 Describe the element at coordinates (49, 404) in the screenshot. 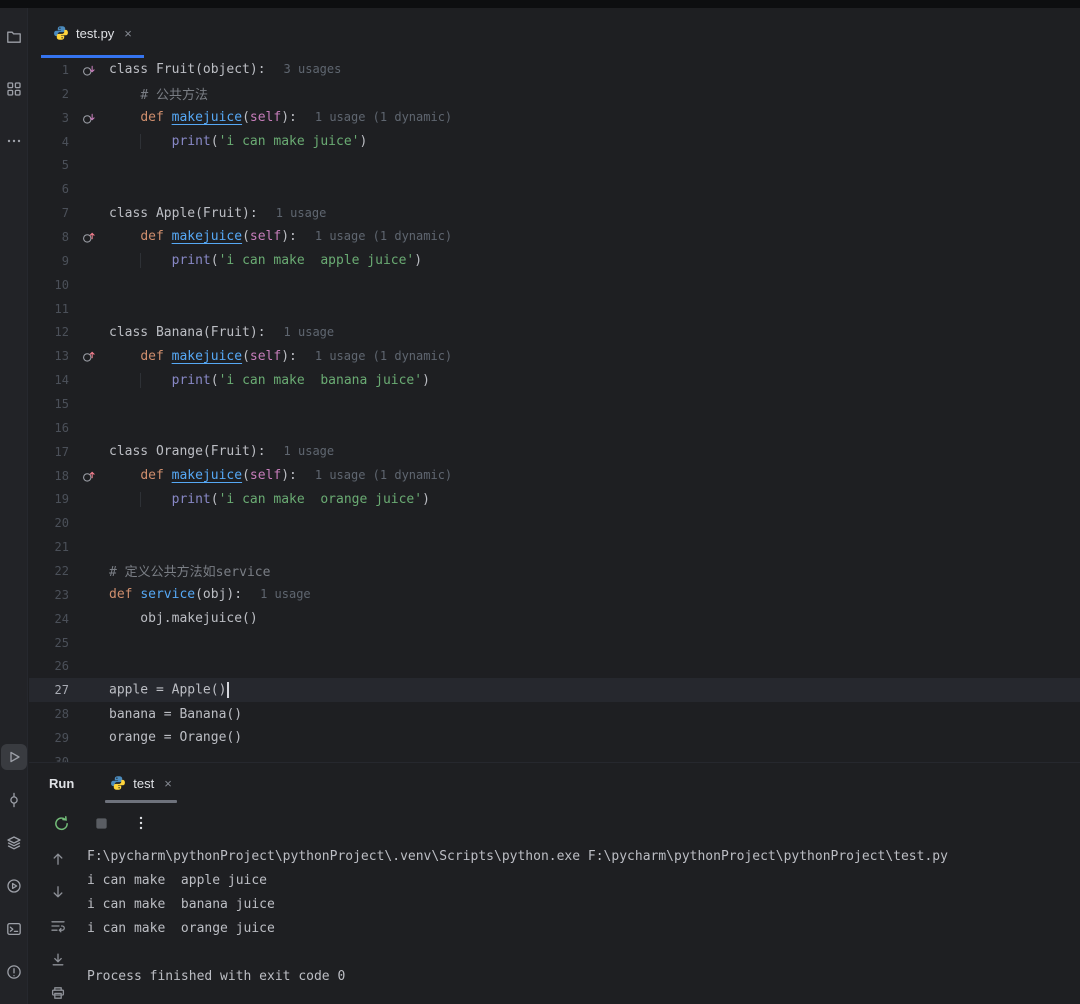

I see `line-number: 15` at that location.